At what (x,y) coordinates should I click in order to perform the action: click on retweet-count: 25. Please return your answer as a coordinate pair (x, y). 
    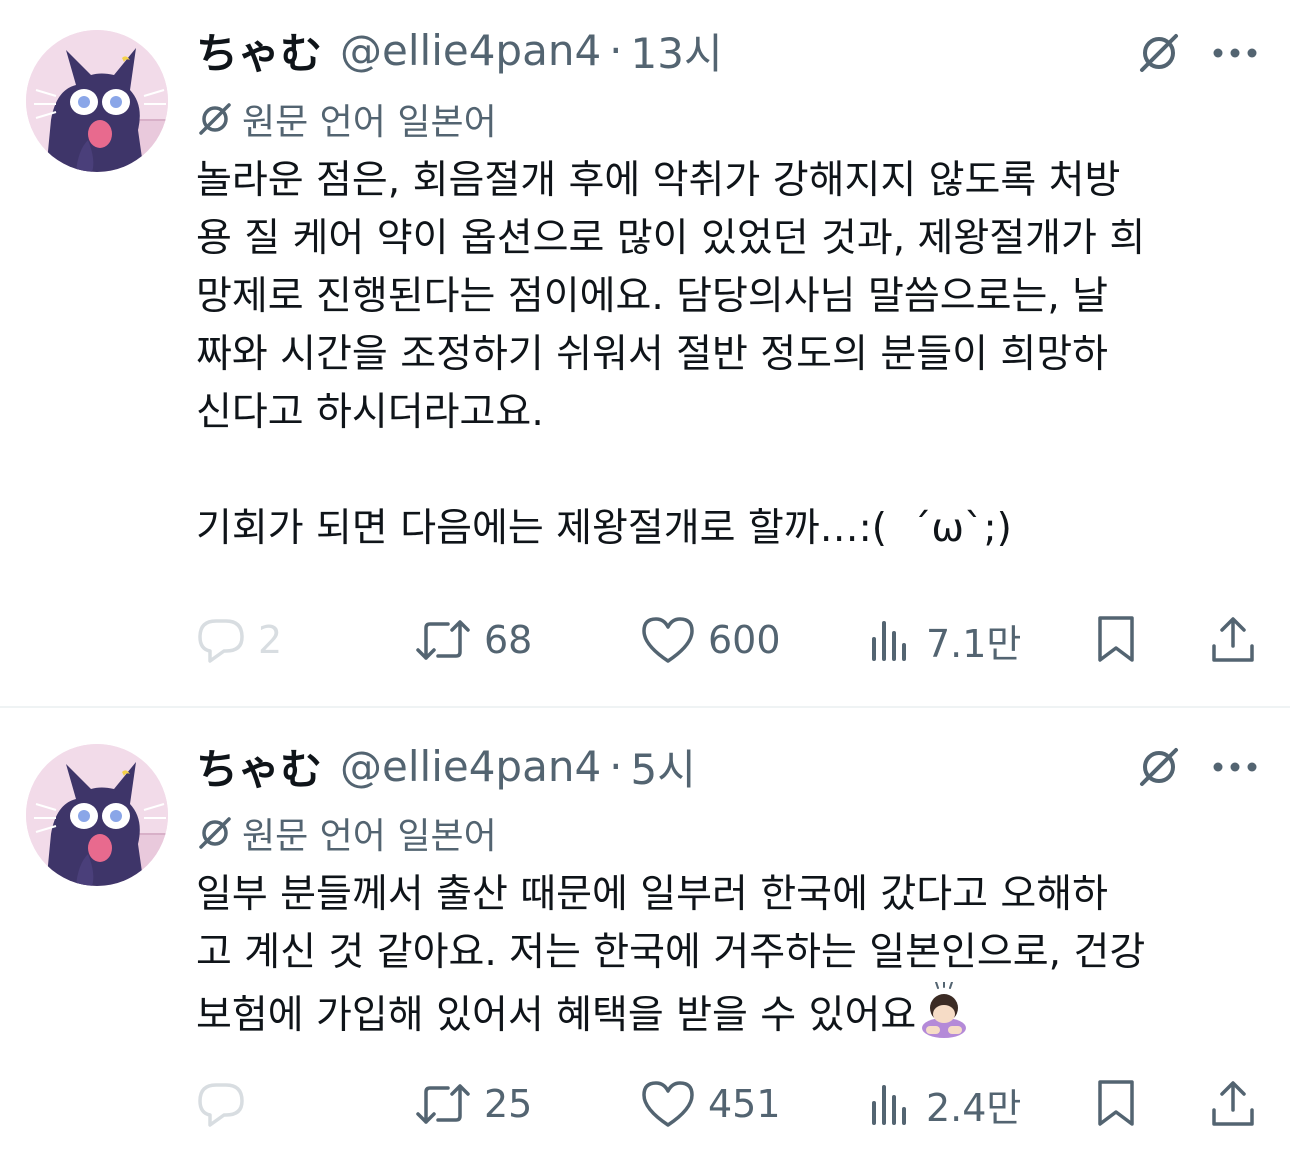
    Looking at the image, I should click on (508, 1104).